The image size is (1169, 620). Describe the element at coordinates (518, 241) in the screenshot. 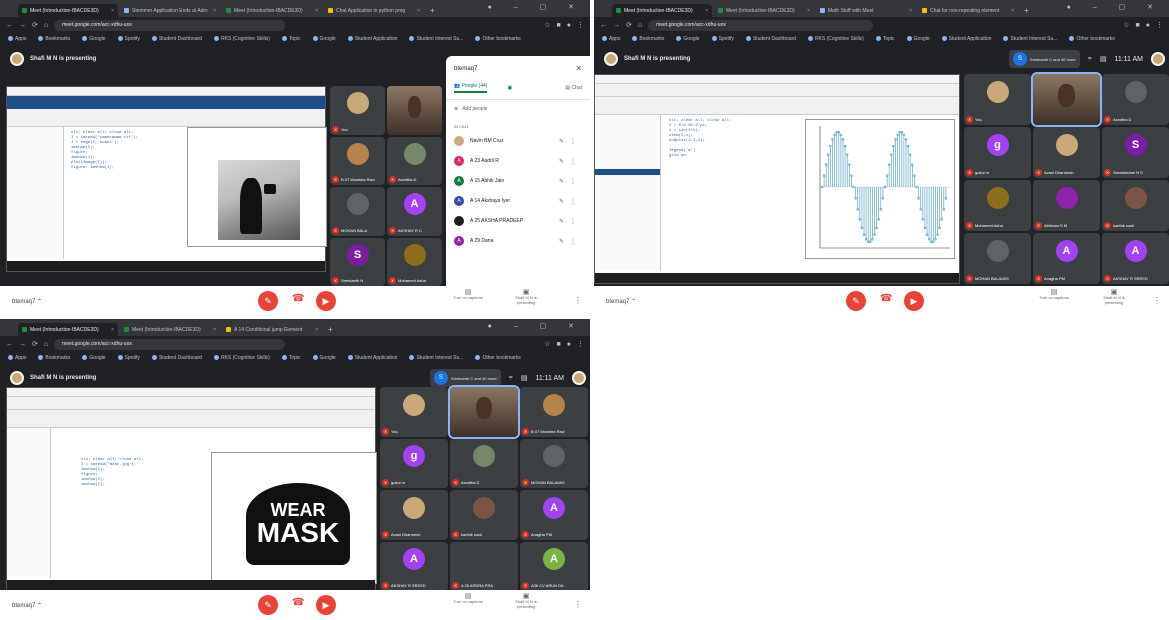

I see `list-item: AA 29 Dana ✎⋮` at that location.